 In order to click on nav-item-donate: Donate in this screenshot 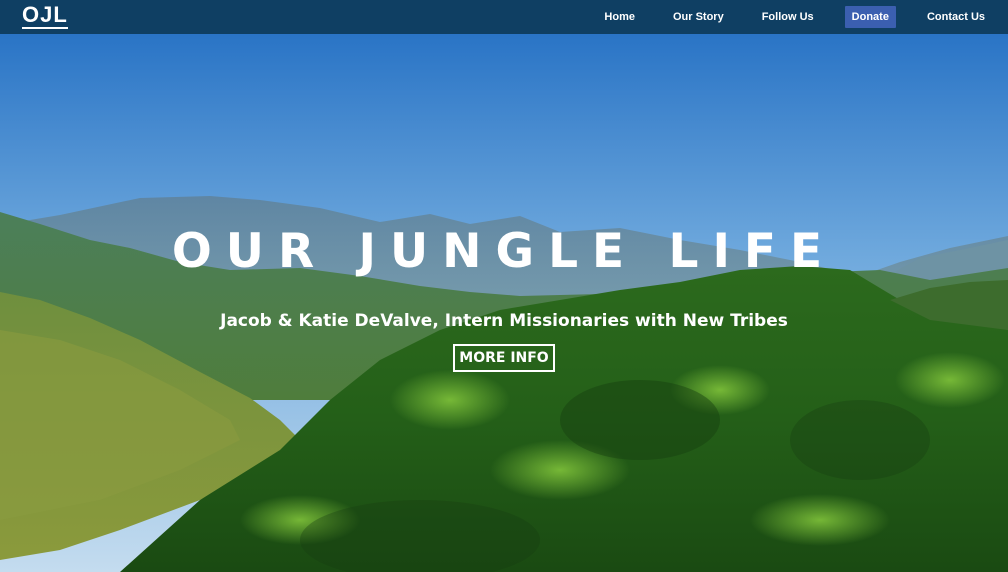, I will do `click(870, 17)`.